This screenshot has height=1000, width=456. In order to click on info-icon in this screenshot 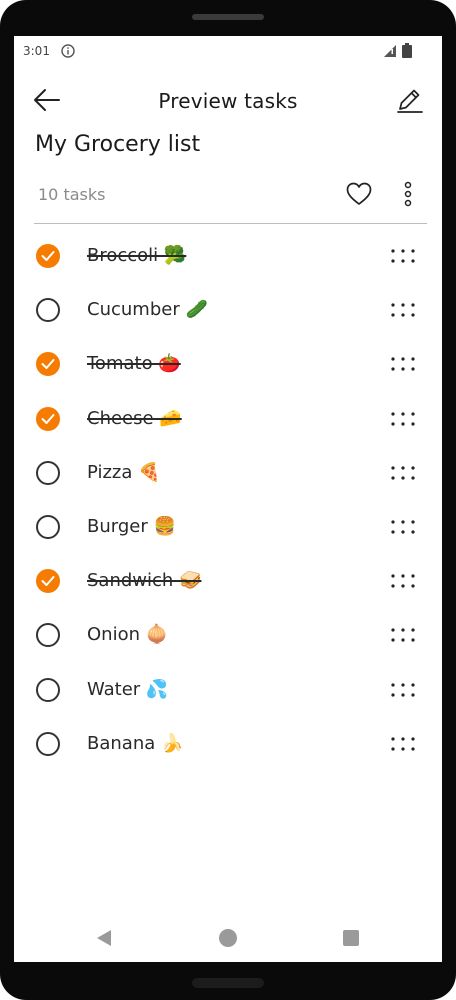, I will do `click(68, 51)`.